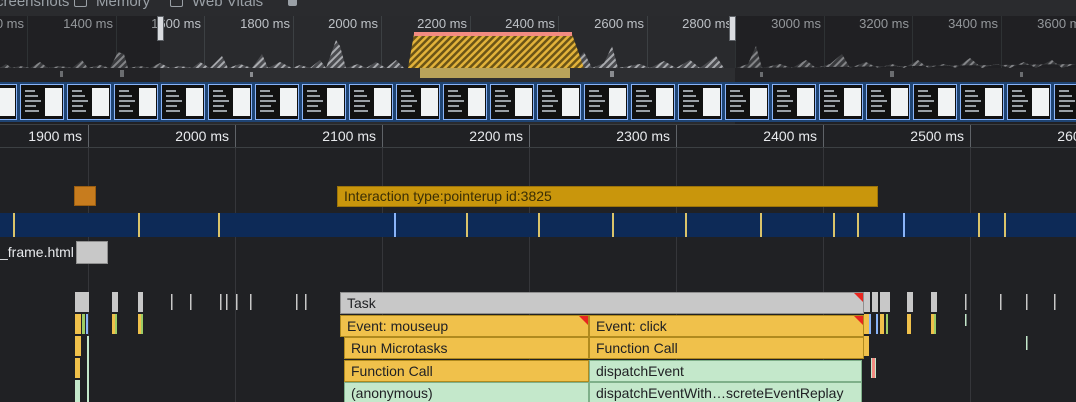  I want to click on ruler-tick: 2600 ms, so click(1066, 136).